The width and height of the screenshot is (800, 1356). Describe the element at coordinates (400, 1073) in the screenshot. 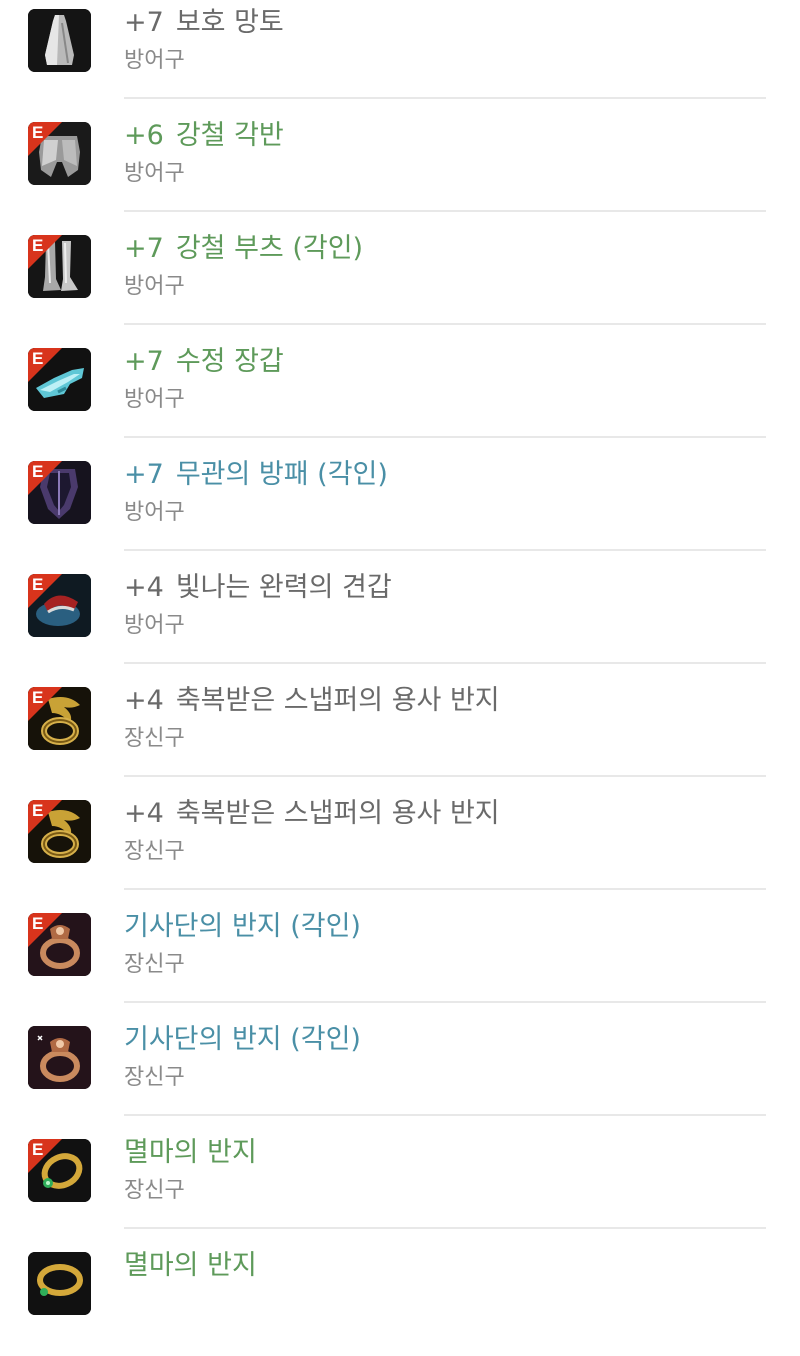

I see `list-item: 기사단의 반지 (각인) 장신구` at that location.